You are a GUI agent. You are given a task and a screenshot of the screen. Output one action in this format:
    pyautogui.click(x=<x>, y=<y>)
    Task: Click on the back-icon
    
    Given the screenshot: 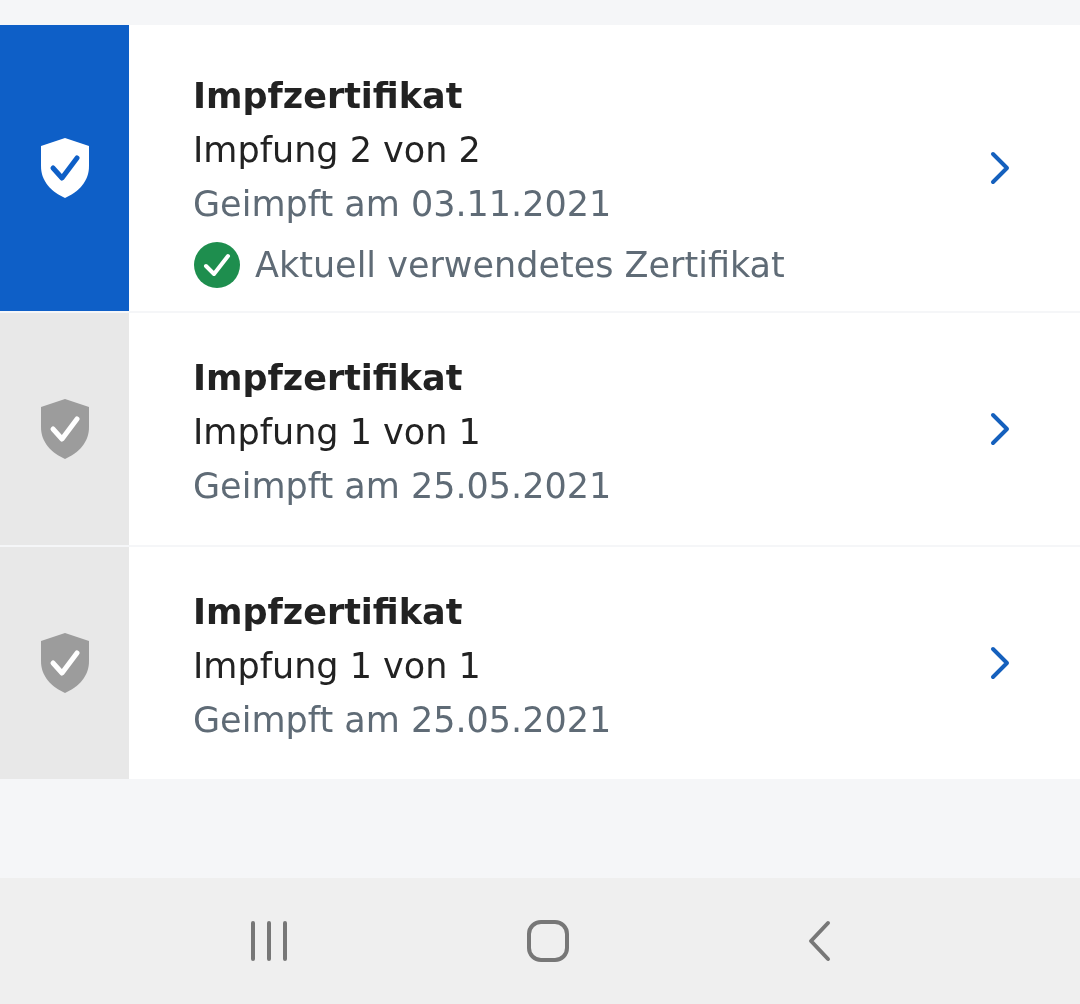 What is the action you would take?
    pyautogui.click(x=819, y=941)
    